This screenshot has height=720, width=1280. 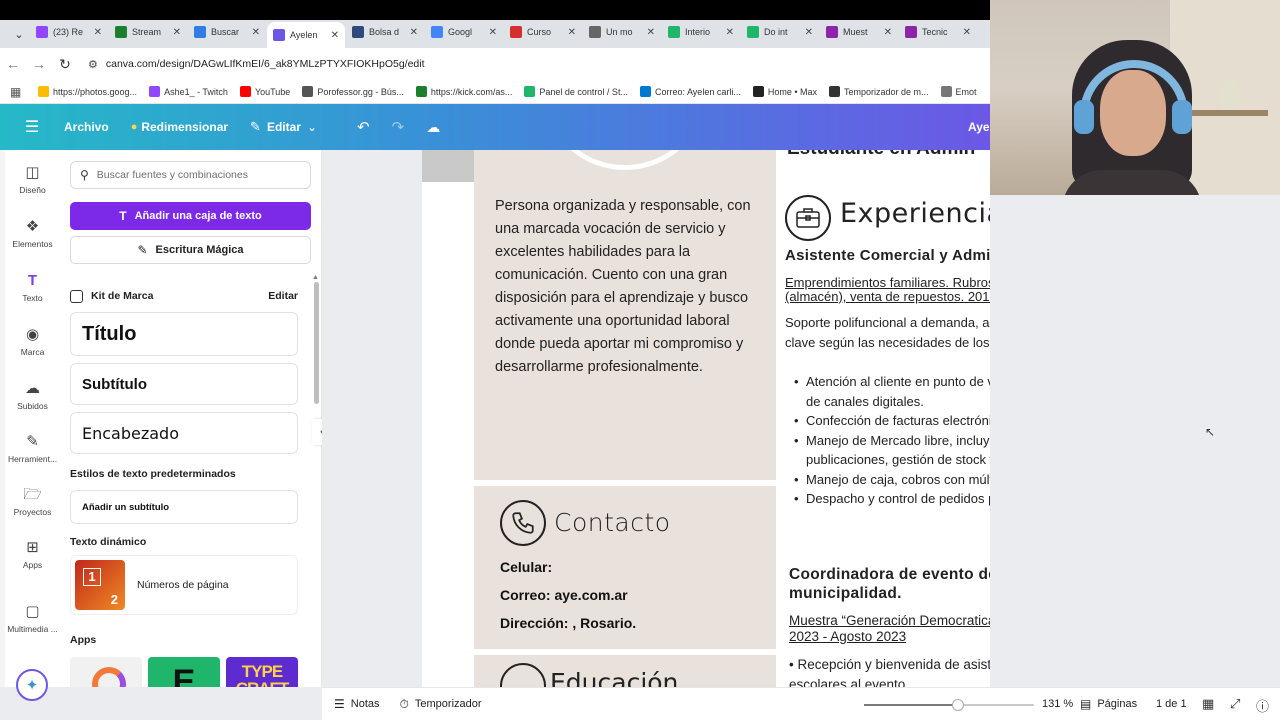 What do you see at coordinates (1208, 704) in the screenshot?
I see `grid-view-icon: ▦` at bounding box center [1208, 704].